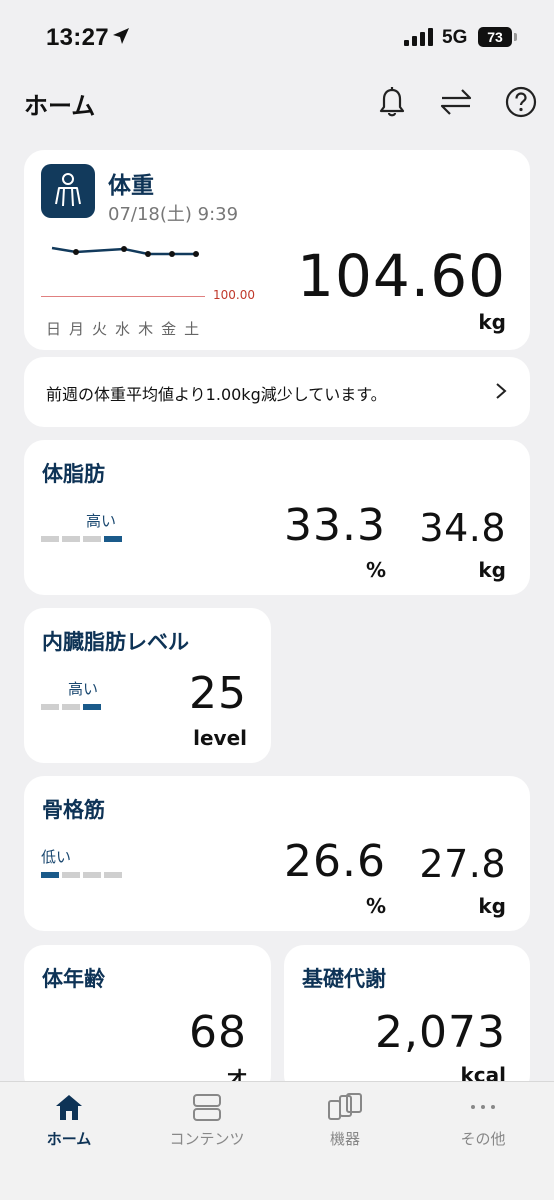 The width and height of the screenshot is (554, 1200). Describe the element at coordinates (60, 106) in the screenshot. I see `page-title: ホーム` at that location.